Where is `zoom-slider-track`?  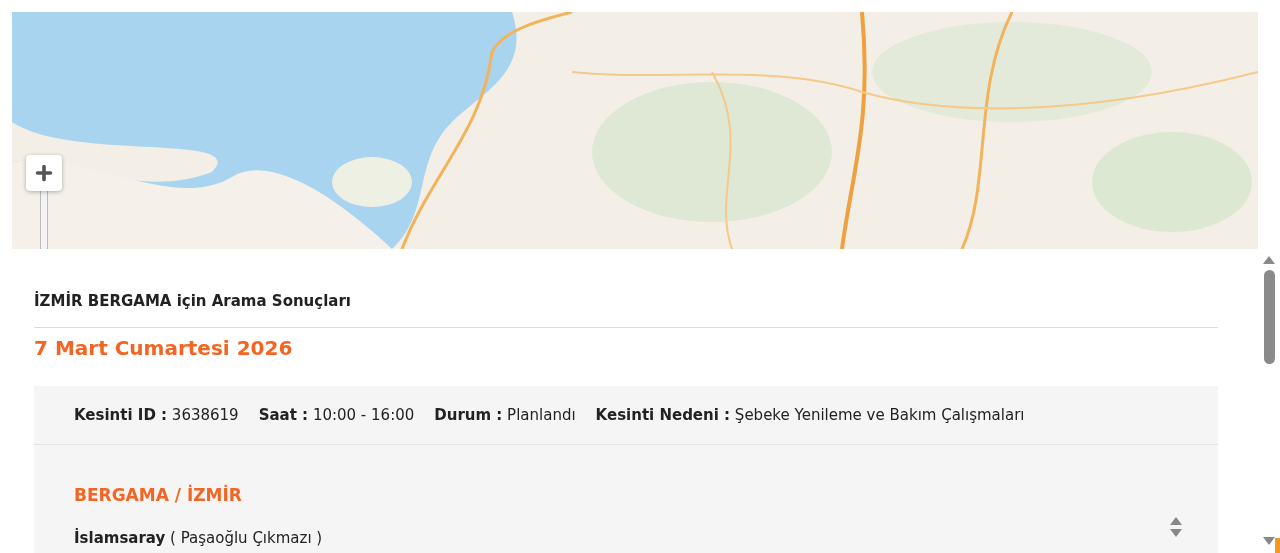
zoom-slider-track is located at coordinates (44, 220).